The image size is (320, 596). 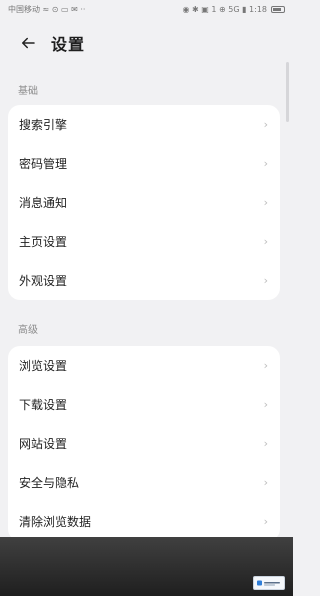 What do you see at coordinates (43, 444) in the screenshot?
I see `settings-item-label: 网站设置` at bounding box center [43, 444].